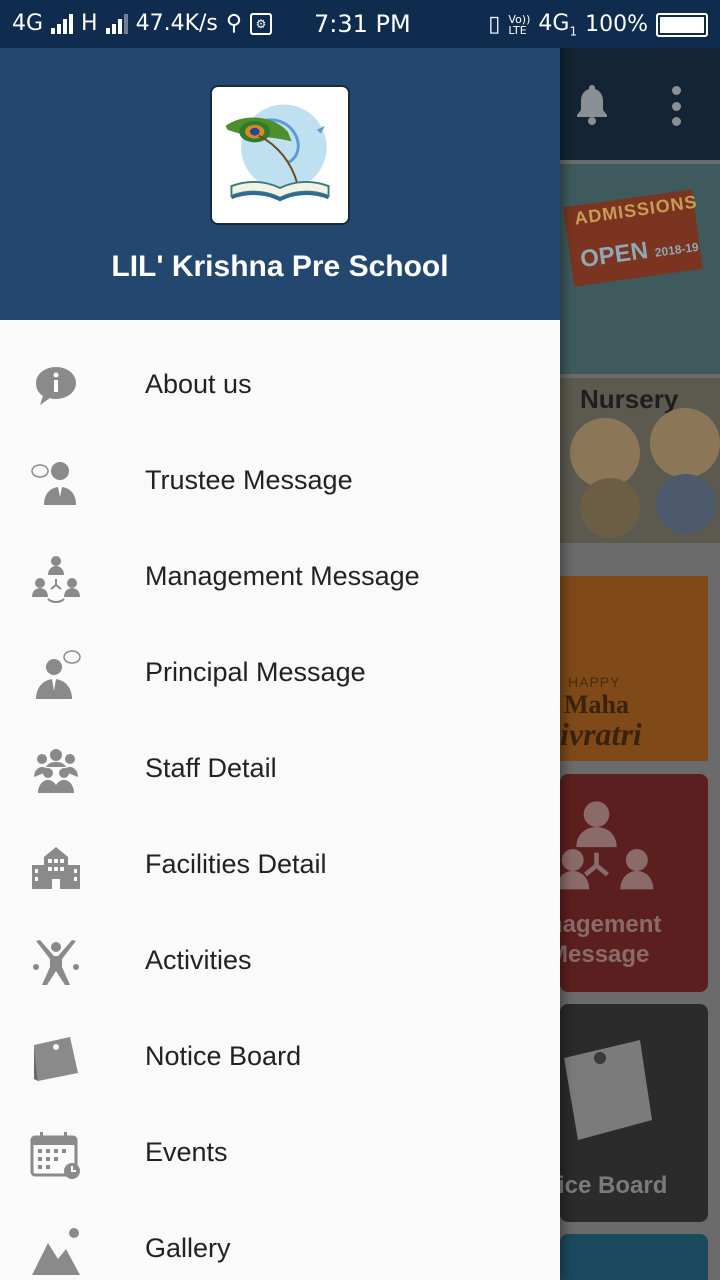  I want to click on notification-bell-icon, so click(592, 104).